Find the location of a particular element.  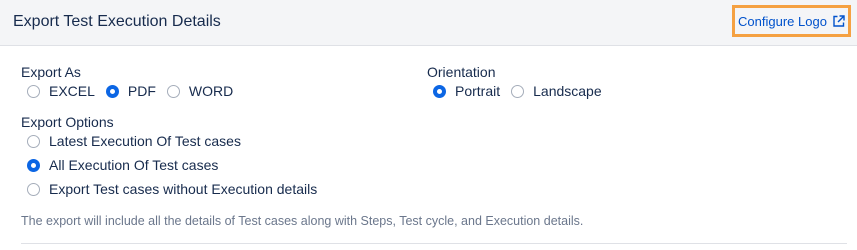

radio-excel is located at coordinates (33, 91).